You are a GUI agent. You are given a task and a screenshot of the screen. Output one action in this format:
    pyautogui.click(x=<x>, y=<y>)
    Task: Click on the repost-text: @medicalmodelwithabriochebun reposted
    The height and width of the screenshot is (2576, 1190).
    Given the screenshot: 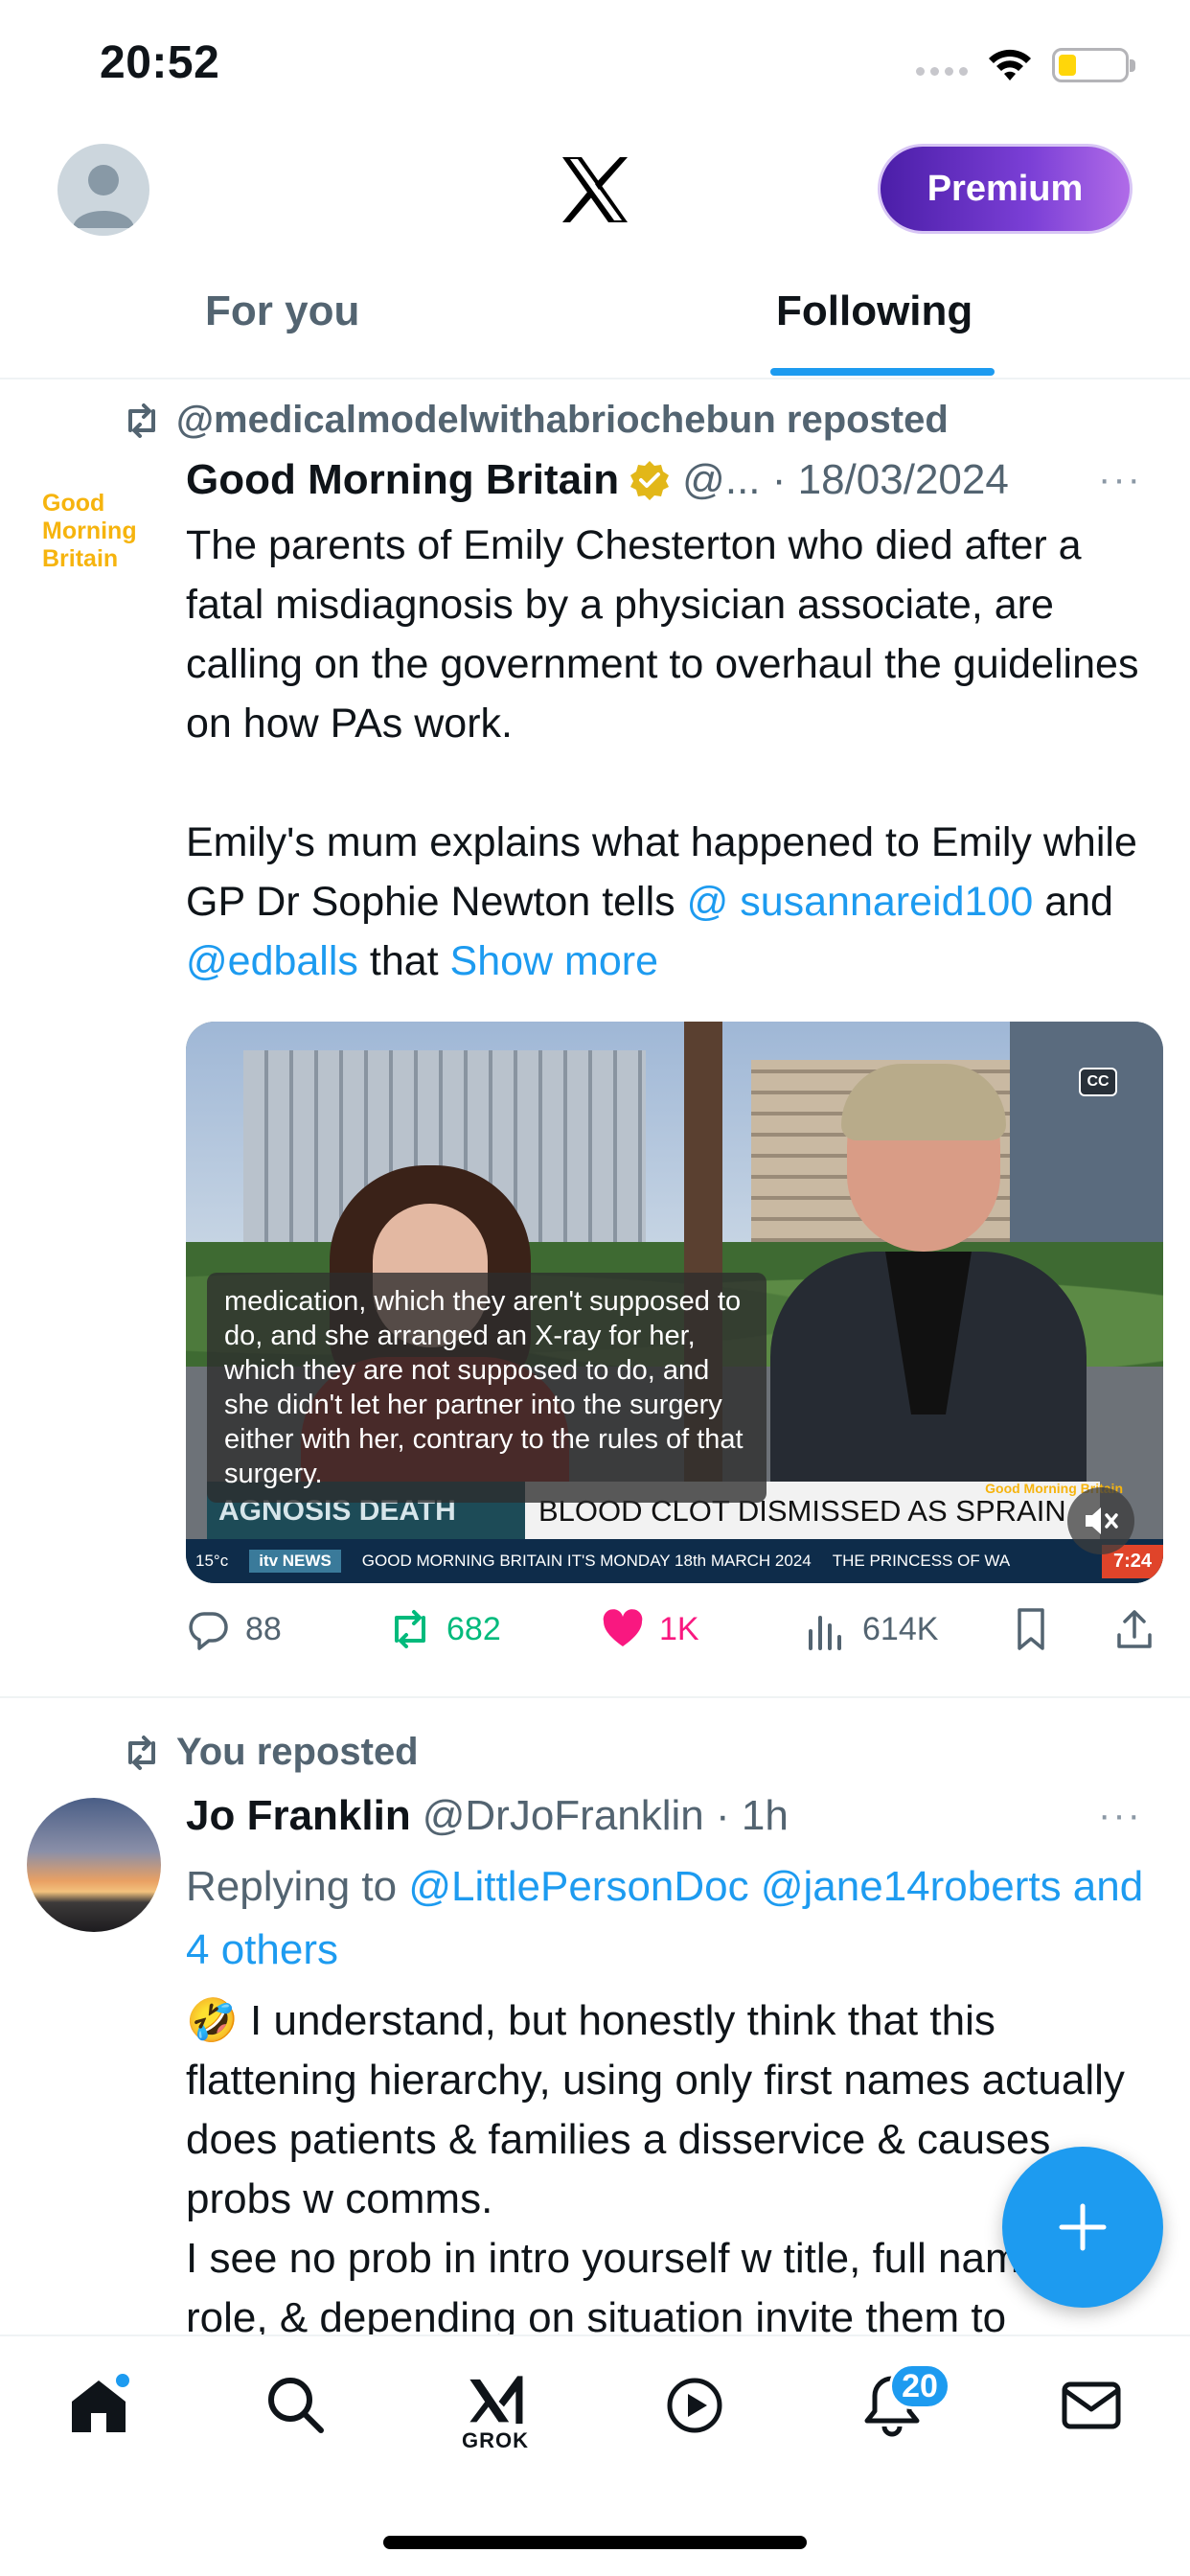 What is the action you would take?
    pyautogui.click(x=562, y=420)
    